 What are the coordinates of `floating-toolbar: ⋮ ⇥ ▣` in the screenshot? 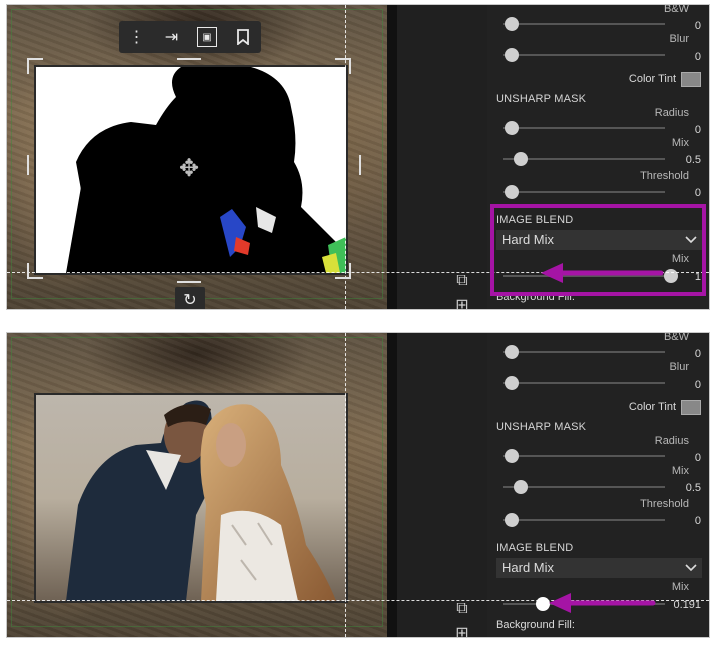 It's located at (190, 37).